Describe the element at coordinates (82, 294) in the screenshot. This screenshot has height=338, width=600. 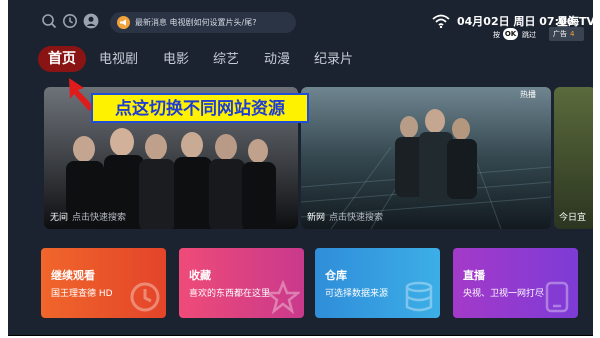
I see `card-subtitle: 国王理查德 HD` at that location.